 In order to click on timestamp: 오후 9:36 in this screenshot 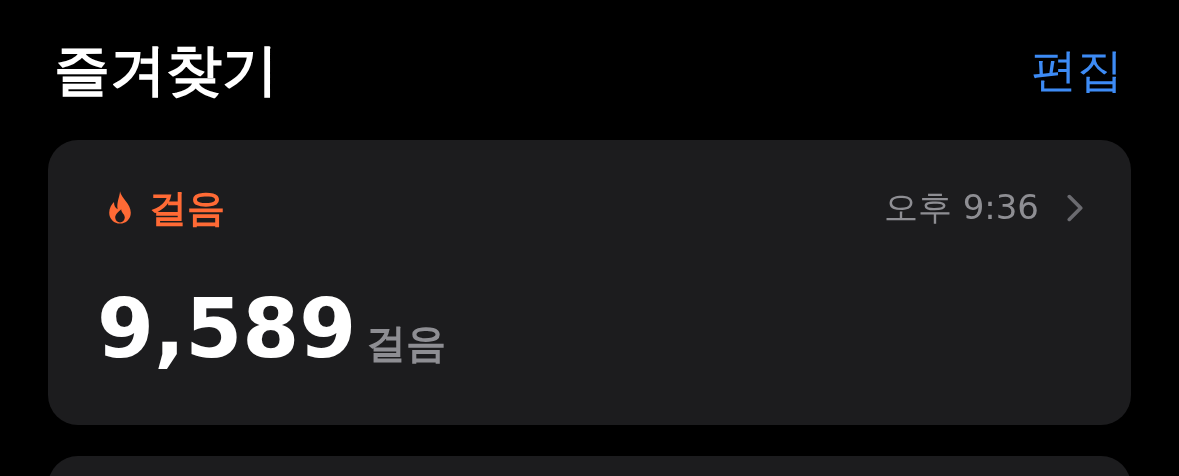, I will do `click(961, 207)`.